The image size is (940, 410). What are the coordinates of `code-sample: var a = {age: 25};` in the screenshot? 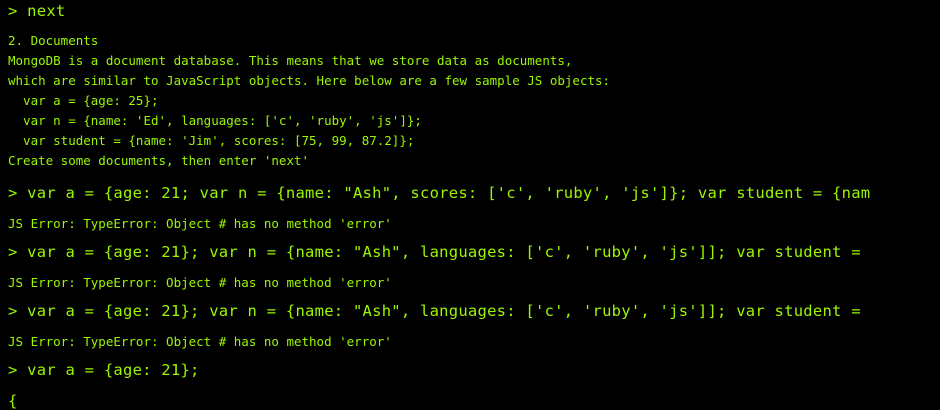 It's located at (83, 100).